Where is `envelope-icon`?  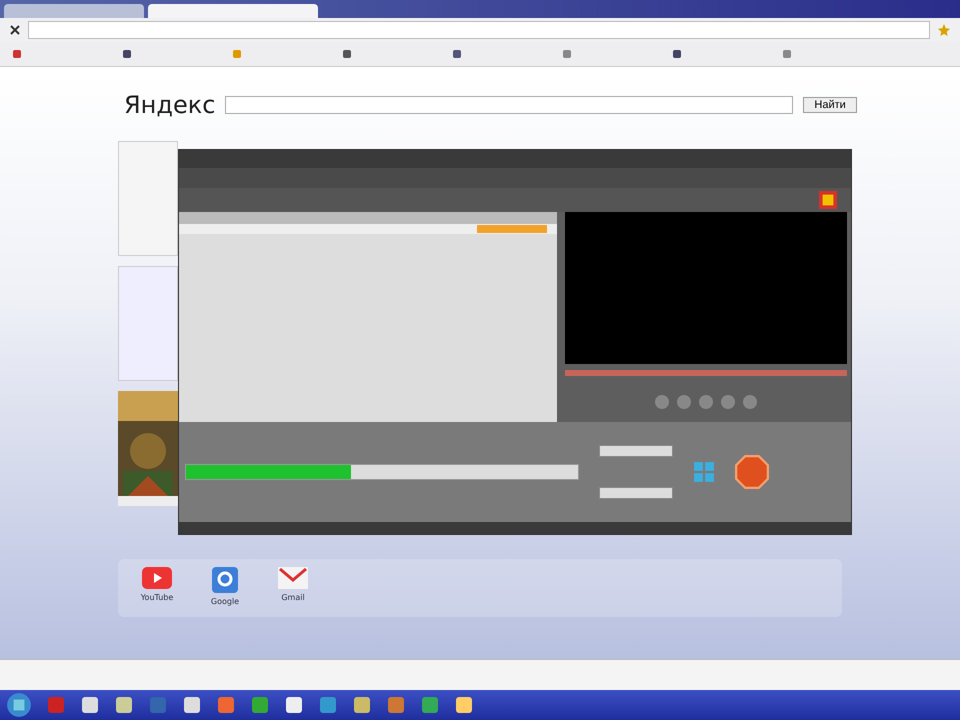
envelope-icon is located at coordinates (293, 578).